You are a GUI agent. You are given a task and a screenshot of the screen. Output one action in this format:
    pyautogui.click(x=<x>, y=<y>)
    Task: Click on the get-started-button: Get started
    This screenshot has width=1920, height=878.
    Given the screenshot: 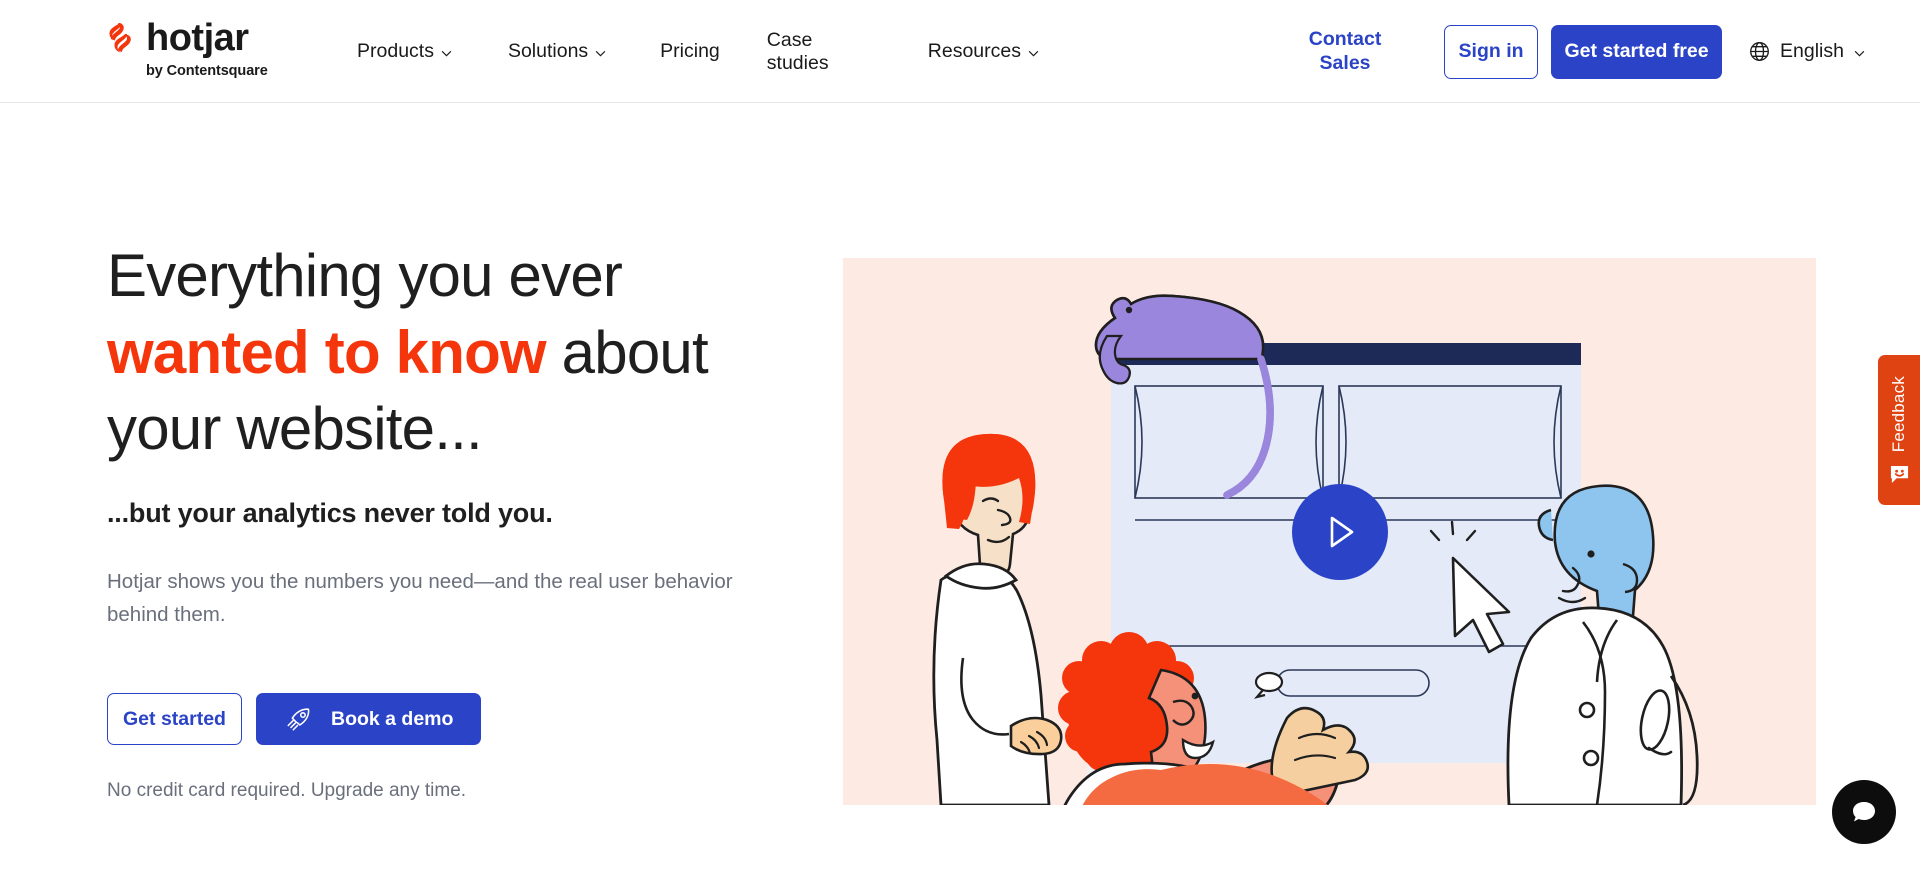 What is the action you would take?
    pyautogui.click(x=174, y=719)
    